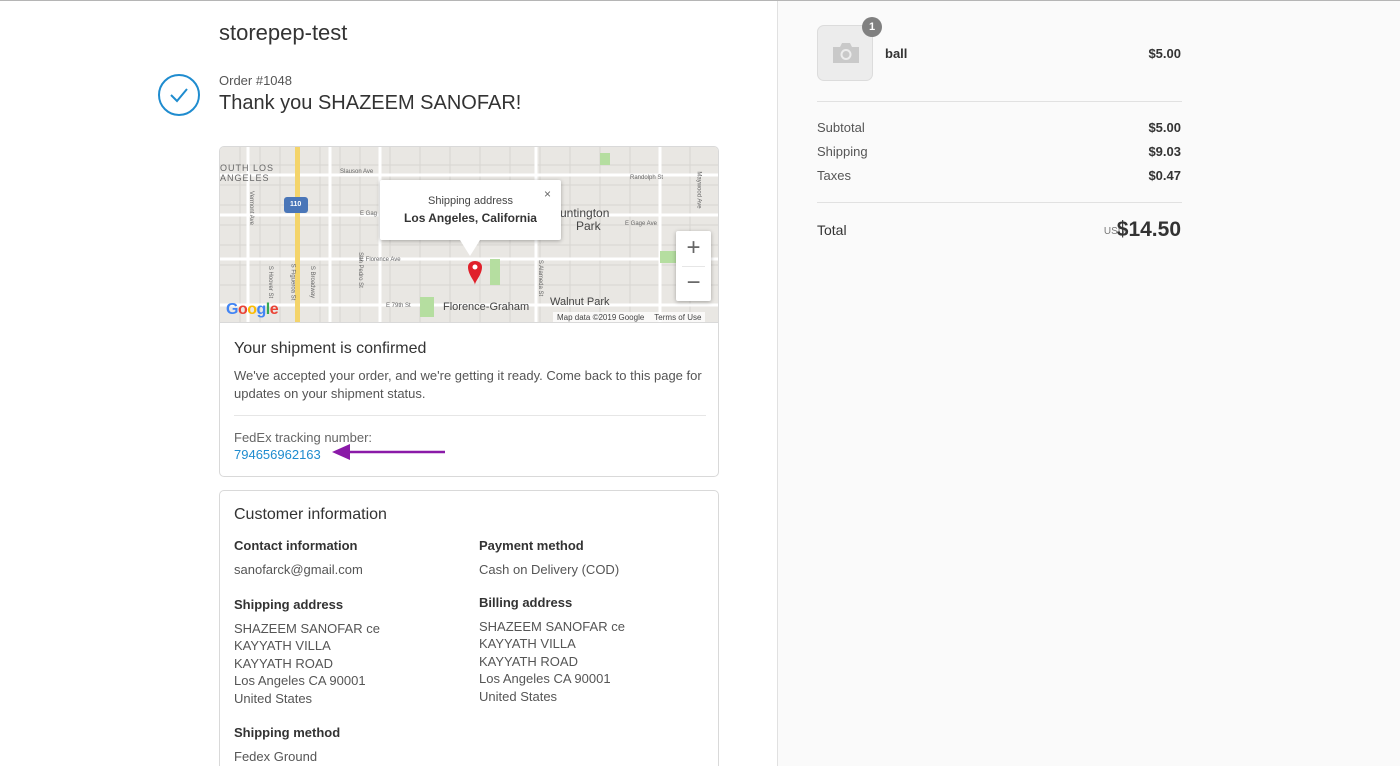 Image resolution: width=1400 pixels, height=766 pixels. What do you see at coordinates (470, 201) in the screenshot?
I see `popup-title: Shipping address` at bounding box center [470, 201].